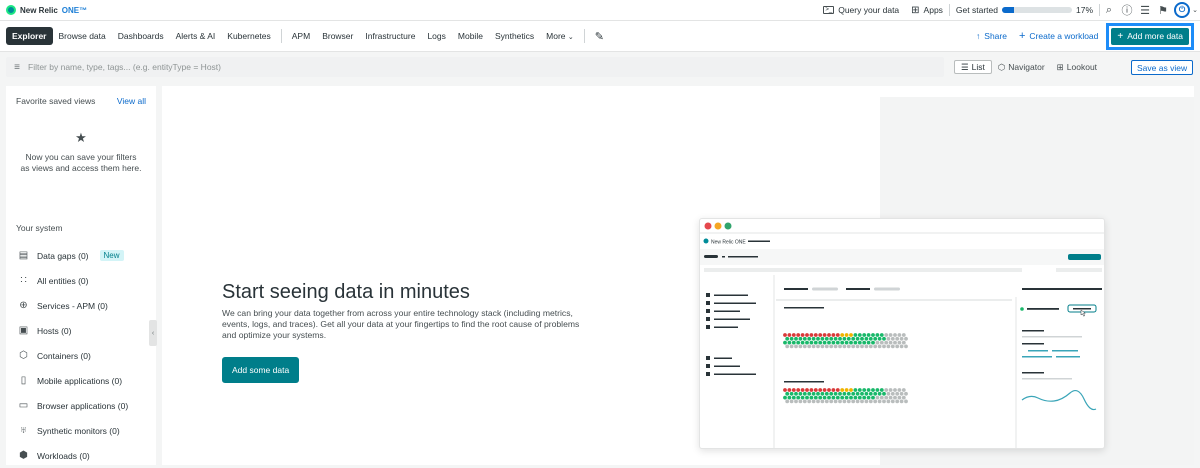 The image size is (1200, 468). What do you see at coordinates (81, 455) in the screenshot?
I see `sidebar-item-workloads: ⬢ Workloads (0)` at bounding box center [81, 455].